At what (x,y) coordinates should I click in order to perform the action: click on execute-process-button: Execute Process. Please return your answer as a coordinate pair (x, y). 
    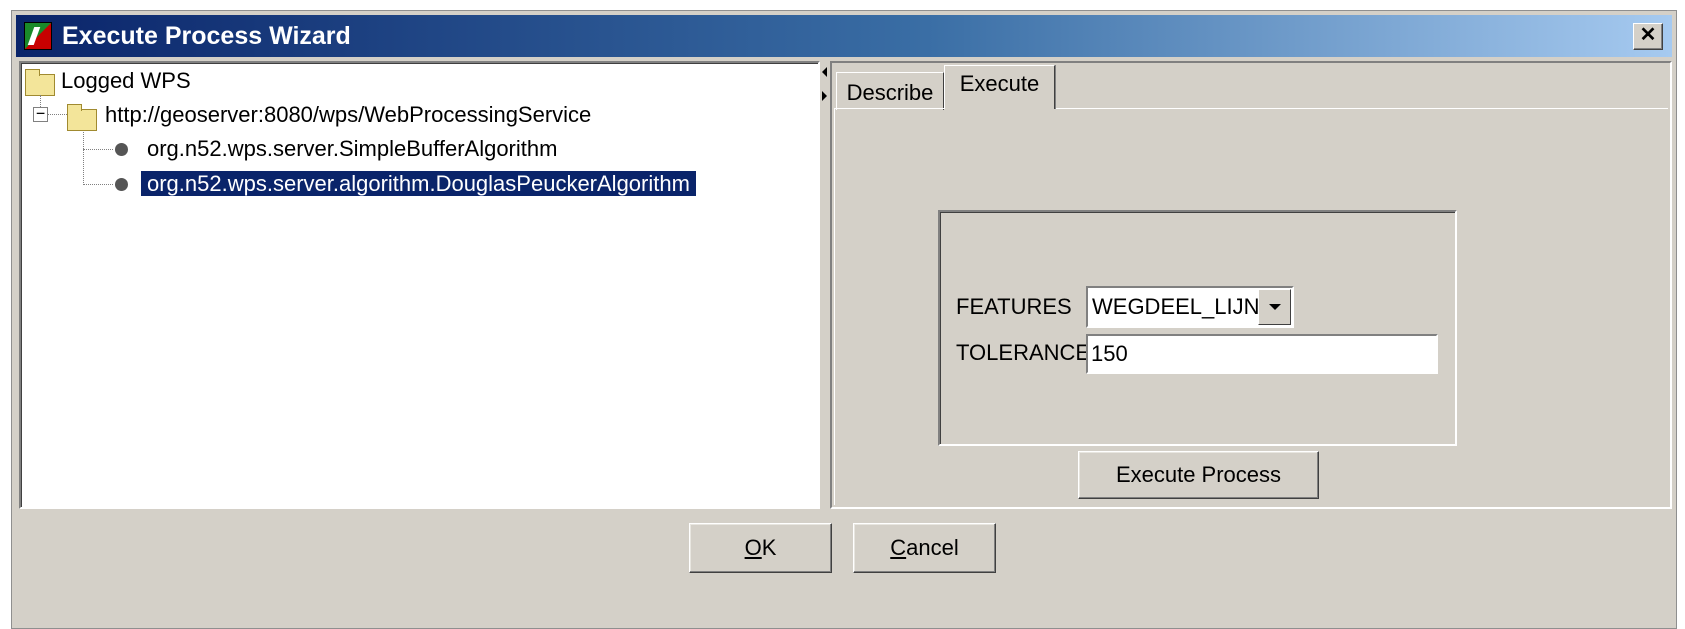
    Looking at the image, I should click on (1198, 475).